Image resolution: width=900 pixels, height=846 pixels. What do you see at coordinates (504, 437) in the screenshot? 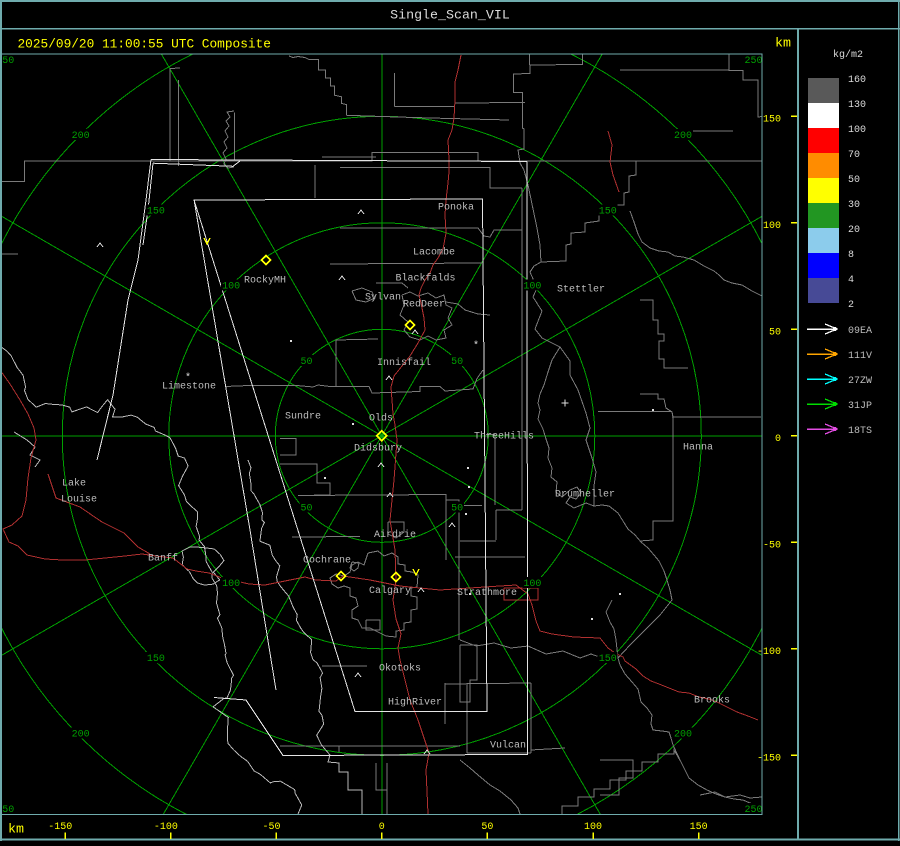
I see `svg-text: ThreeHills` at bounding box center [504, 437].